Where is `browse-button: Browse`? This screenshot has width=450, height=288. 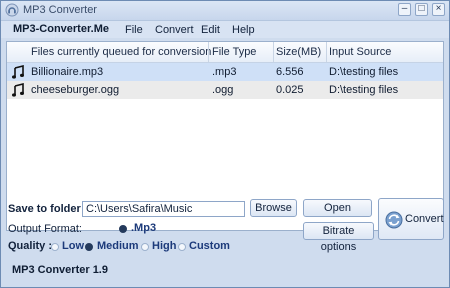 browse-button: Browse is located at coordinates (273, 208).